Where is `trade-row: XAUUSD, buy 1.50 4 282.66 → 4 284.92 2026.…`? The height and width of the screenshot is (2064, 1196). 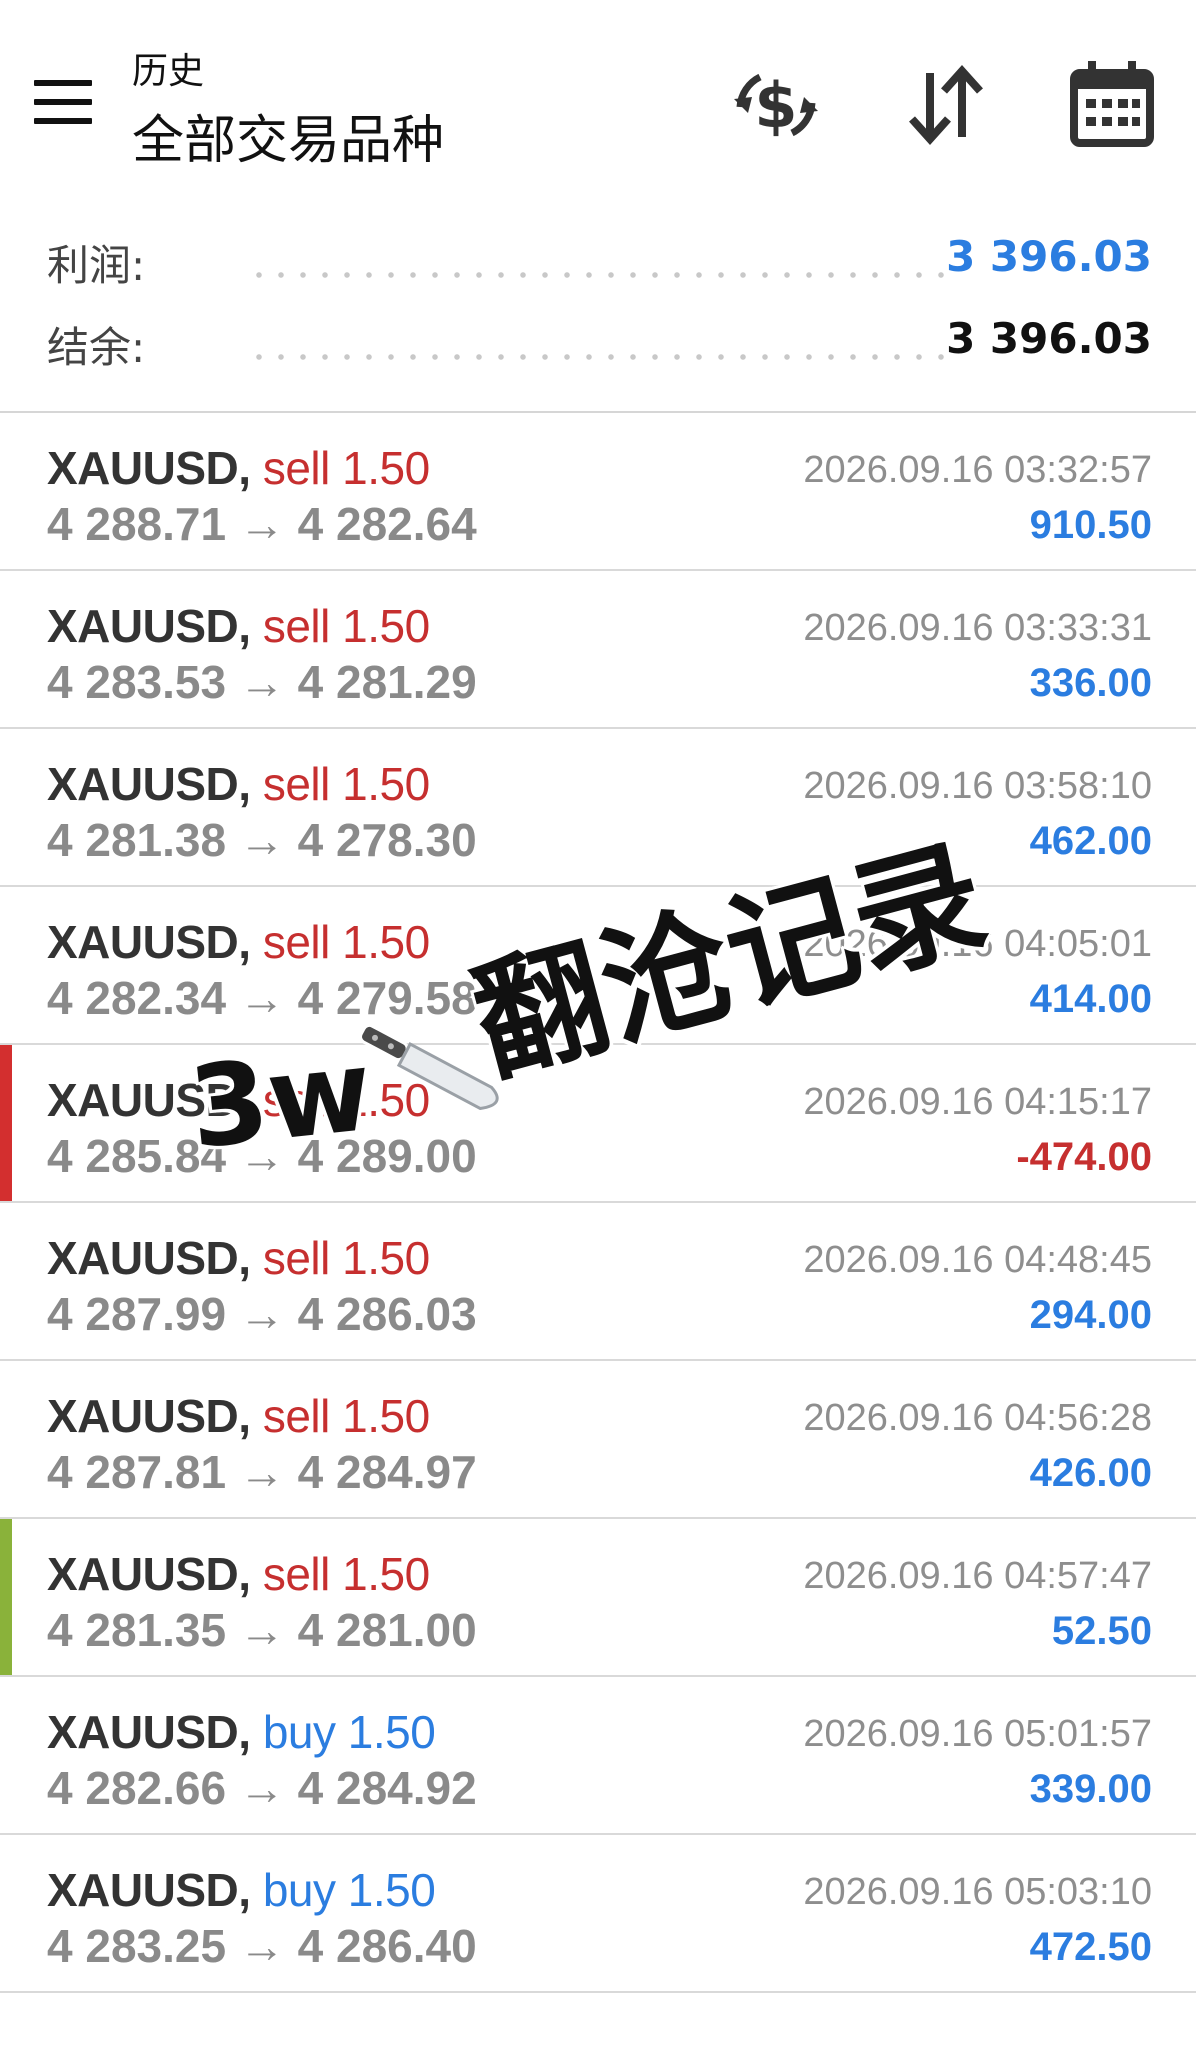 trade-row: XAUUSD, buy 1.50 4 282.66 → 4 284.92 2026.… is located at coordinates (598, 1756).